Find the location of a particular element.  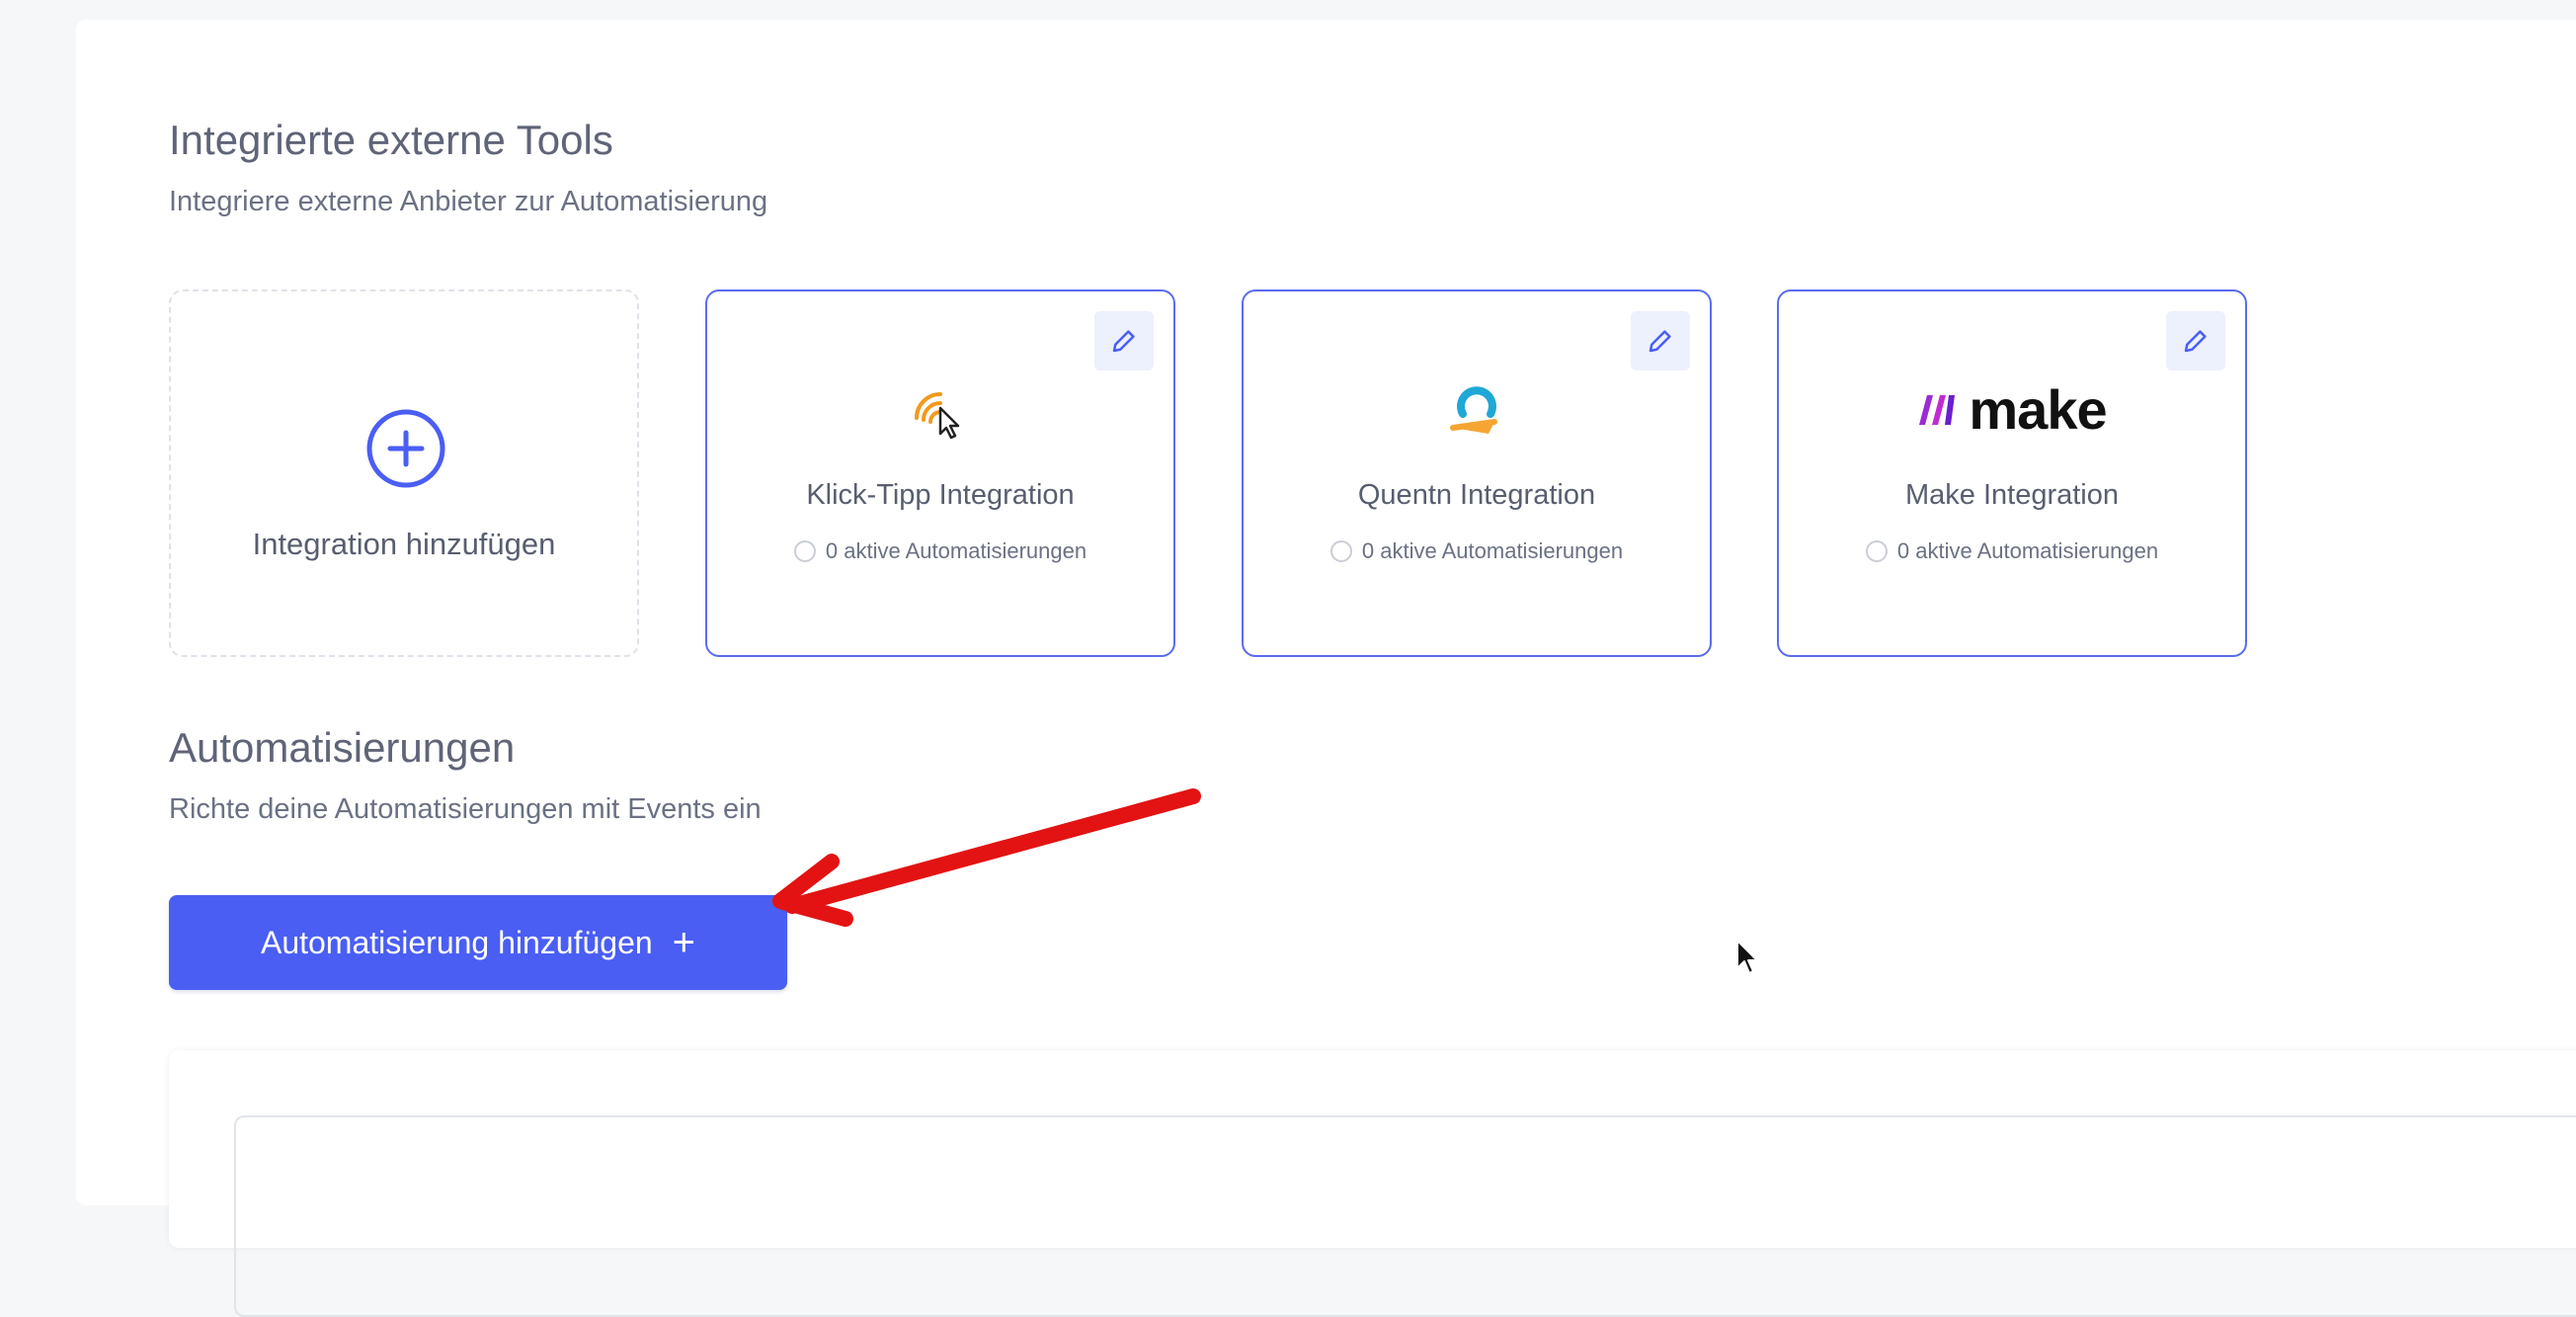

make-logo: make is located at coordinates (2012, 410).